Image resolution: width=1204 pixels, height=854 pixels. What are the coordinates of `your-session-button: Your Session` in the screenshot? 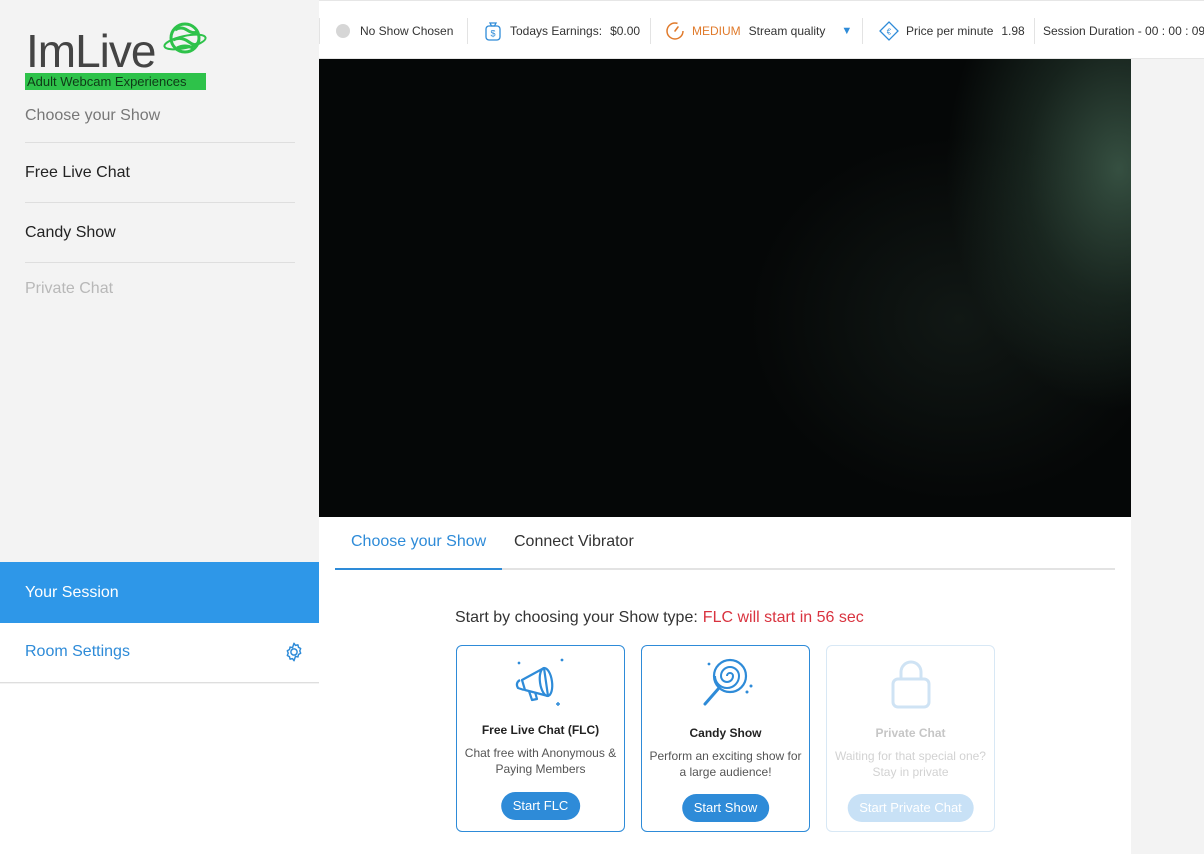 It's located at (159, 592).